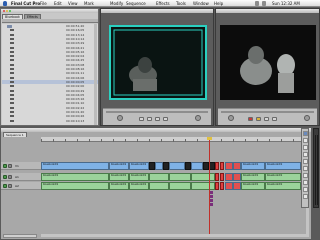 The height and width of the screenshot is (240, 320). What do you see at coordinates (286, 3) in the screenshot?
I see `menubar-clock: Sun 12:32 AM` at bounding box center [286, 3].